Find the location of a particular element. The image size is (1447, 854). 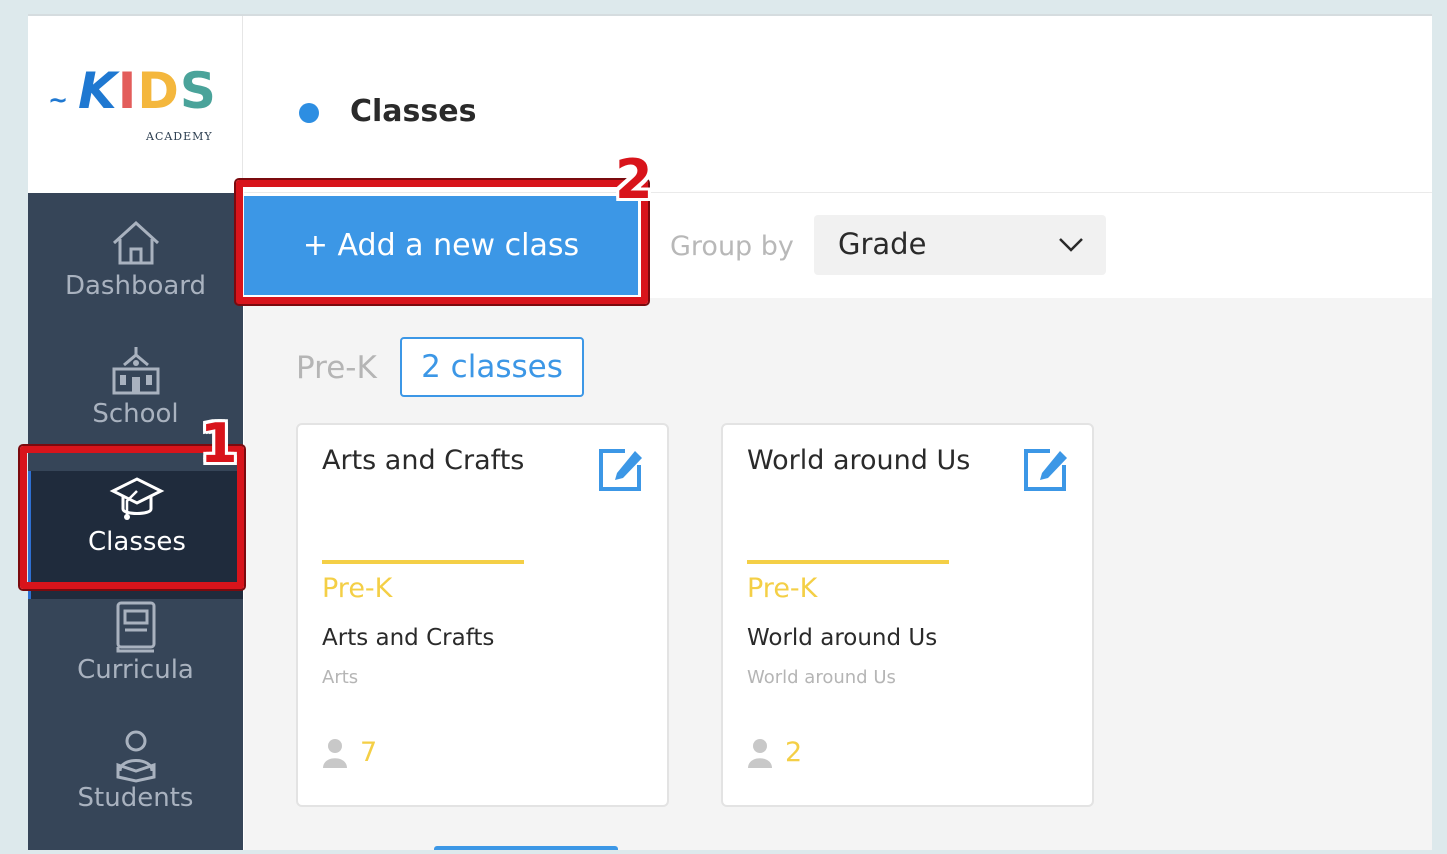

book-icon is located at coordinates (135, 627).